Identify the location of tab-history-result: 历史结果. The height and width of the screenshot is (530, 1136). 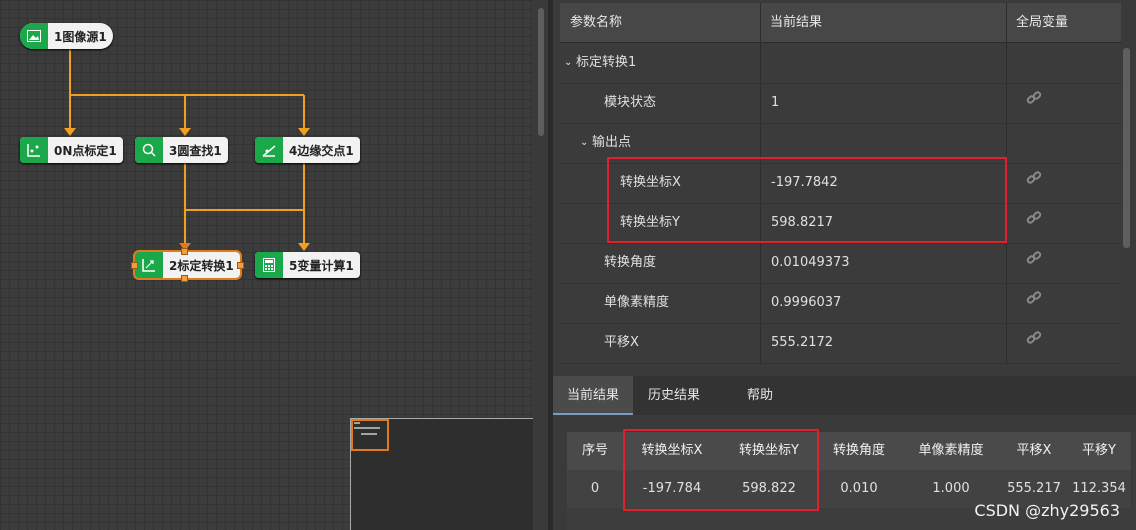
(674, 395).